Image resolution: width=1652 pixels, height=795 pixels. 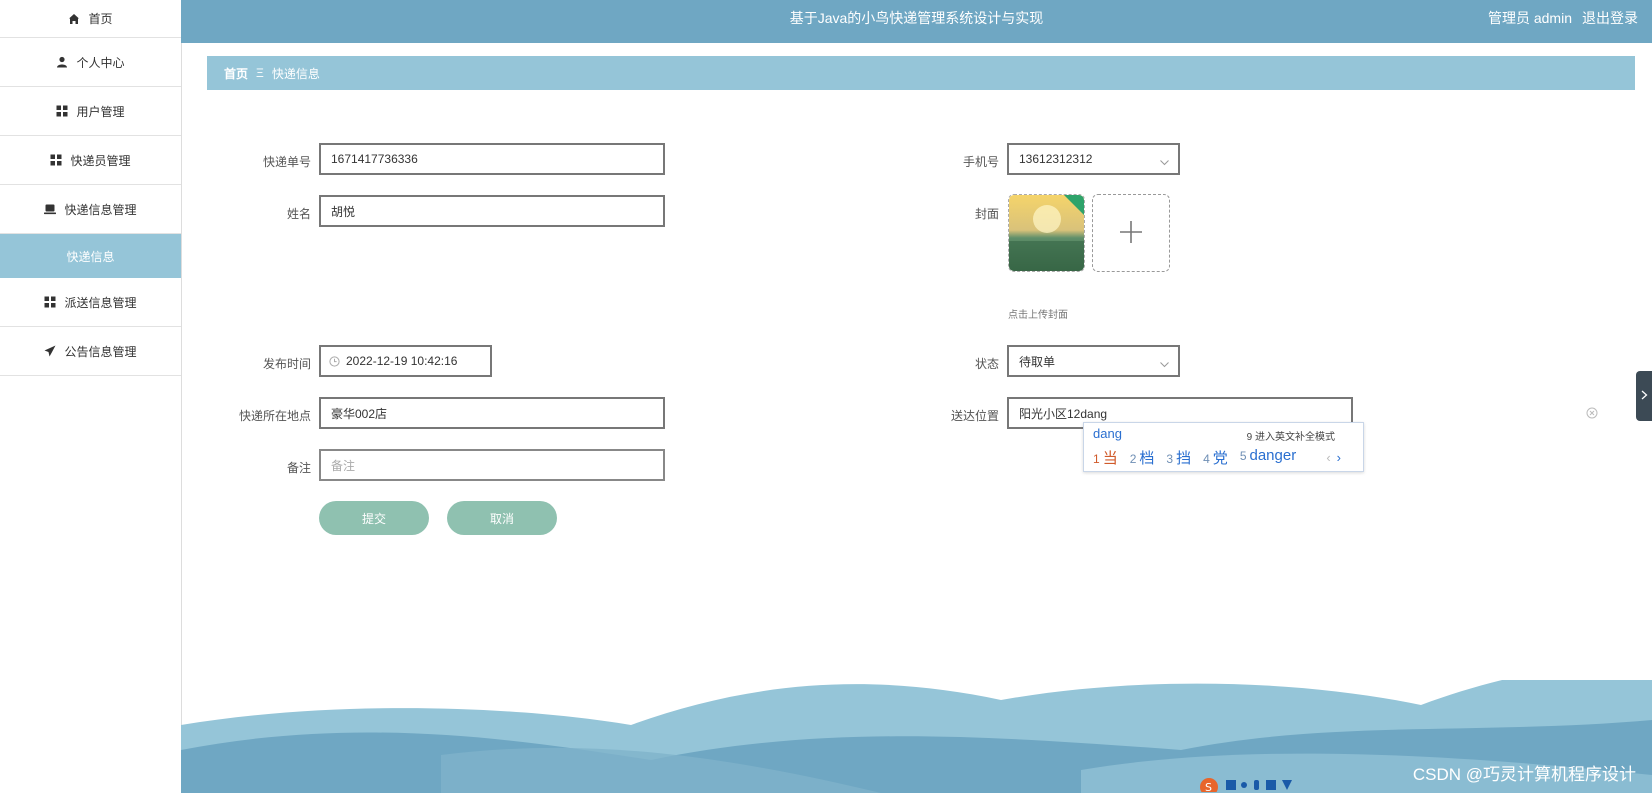 I want to click on sidebar-item-label: 用户管理, so click(x=100, y=111).